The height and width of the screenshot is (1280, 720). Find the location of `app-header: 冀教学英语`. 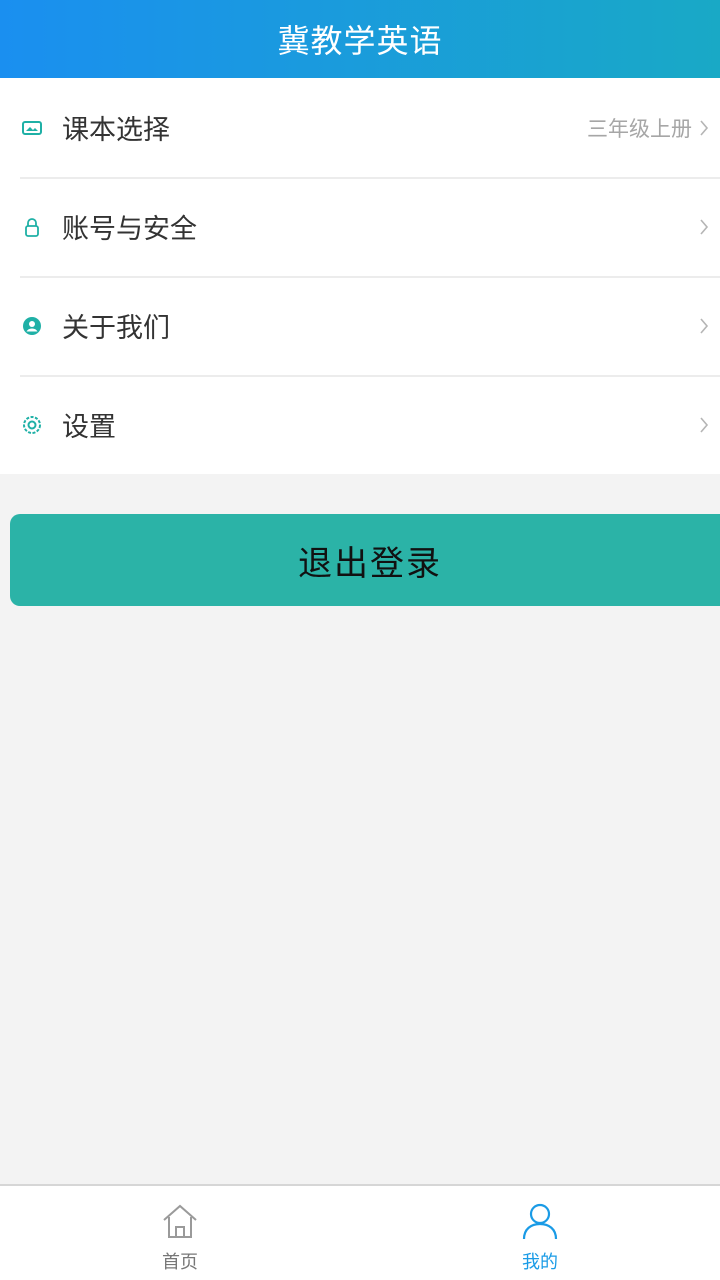

app-header: 冀教学英语 is located at coordinates (360, 39).